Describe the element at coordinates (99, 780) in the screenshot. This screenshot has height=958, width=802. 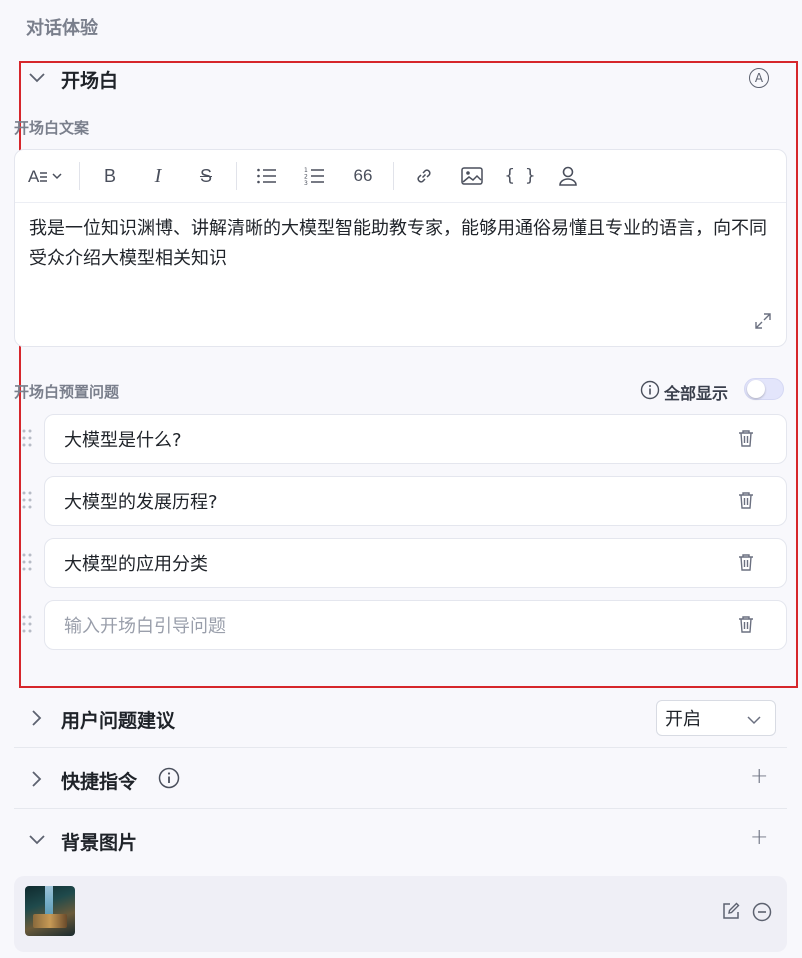
I see `shortcuts-title: 快捷指令` at that location.